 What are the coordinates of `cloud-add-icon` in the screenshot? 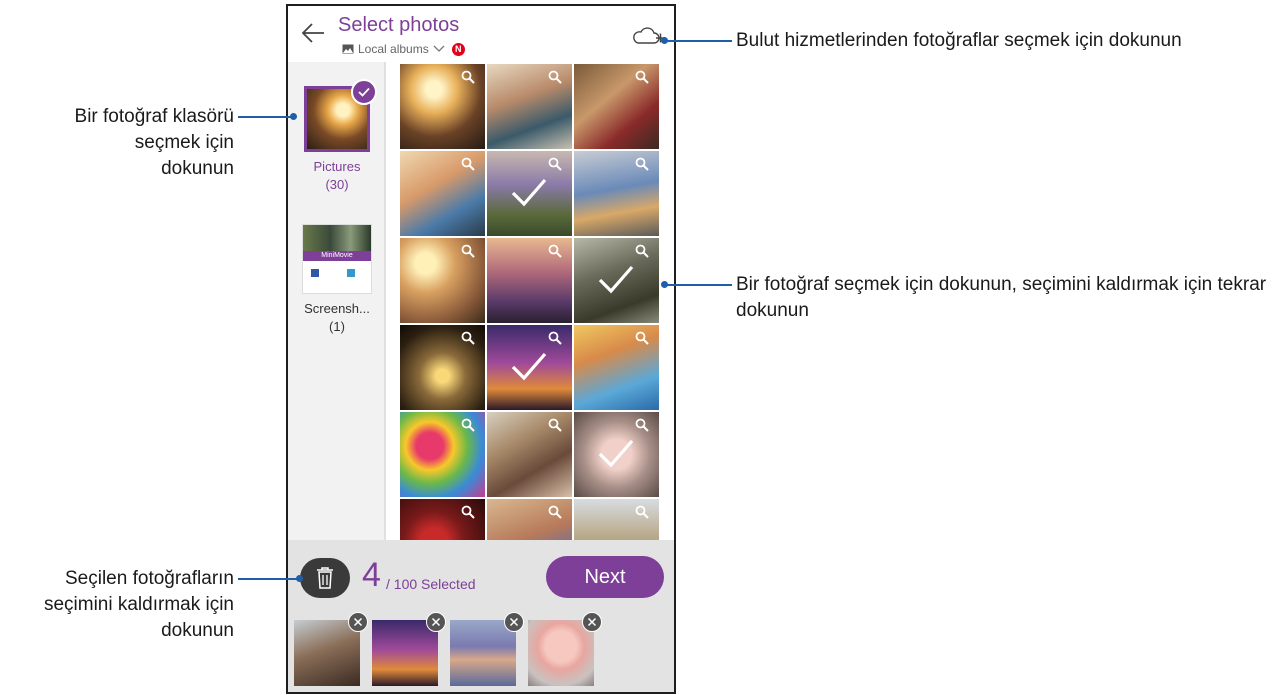 It's located at (649, 36).